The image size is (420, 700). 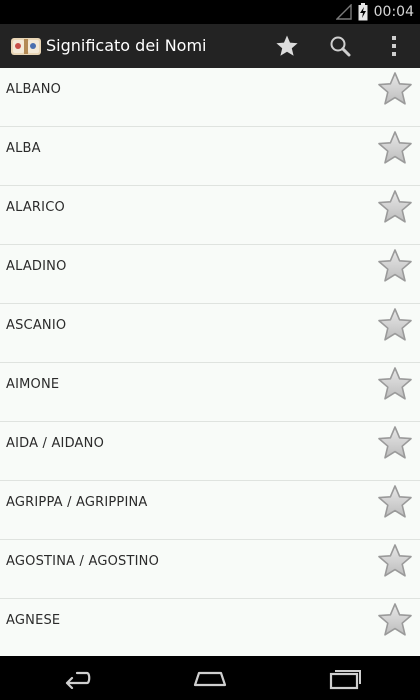 I want to click on search-icon, so click(x=340, y=46).